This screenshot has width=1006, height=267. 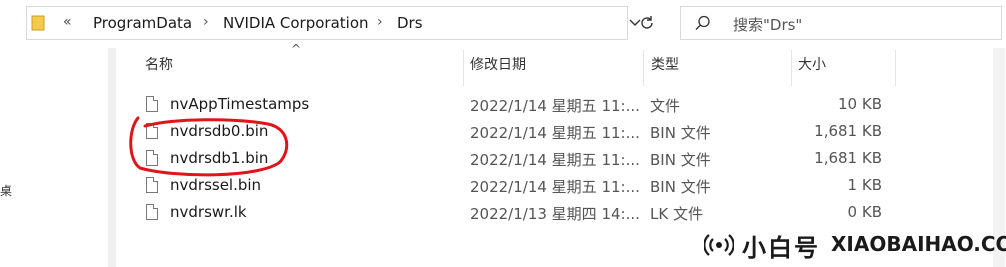 I want to click on signal-icon, so click(x=719, y=245).